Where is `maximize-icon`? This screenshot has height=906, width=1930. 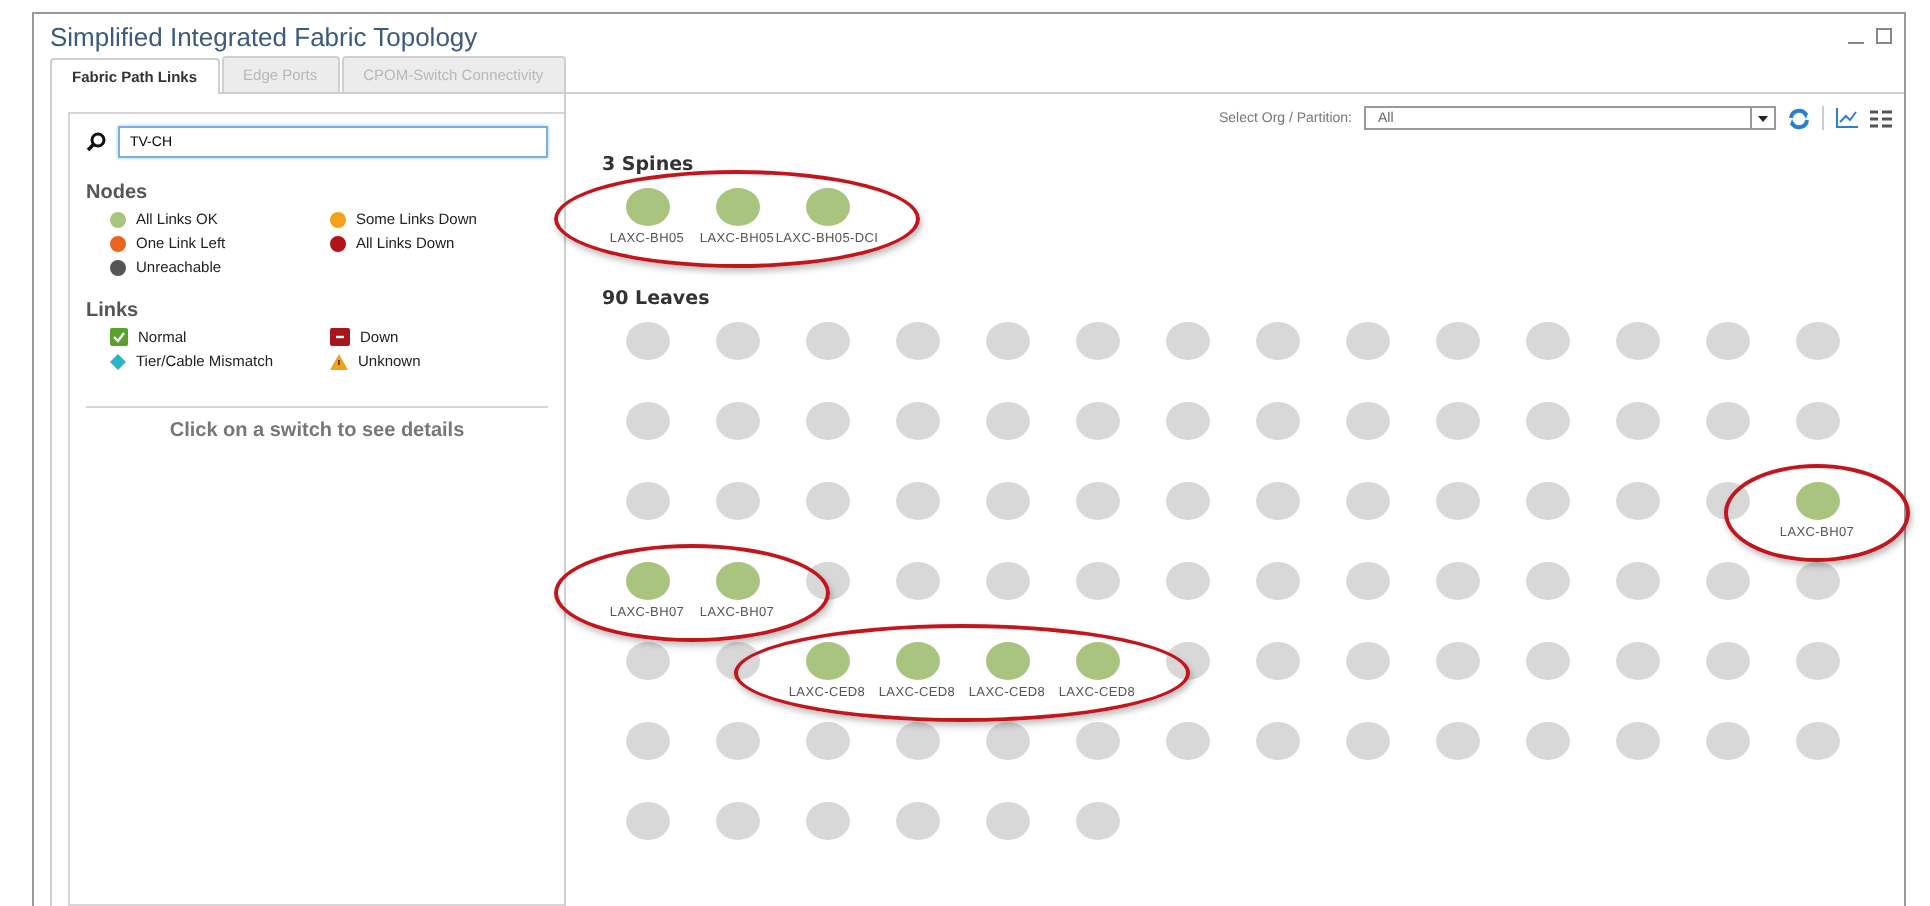 maximize-icon is located at coordinates (1884, 36).